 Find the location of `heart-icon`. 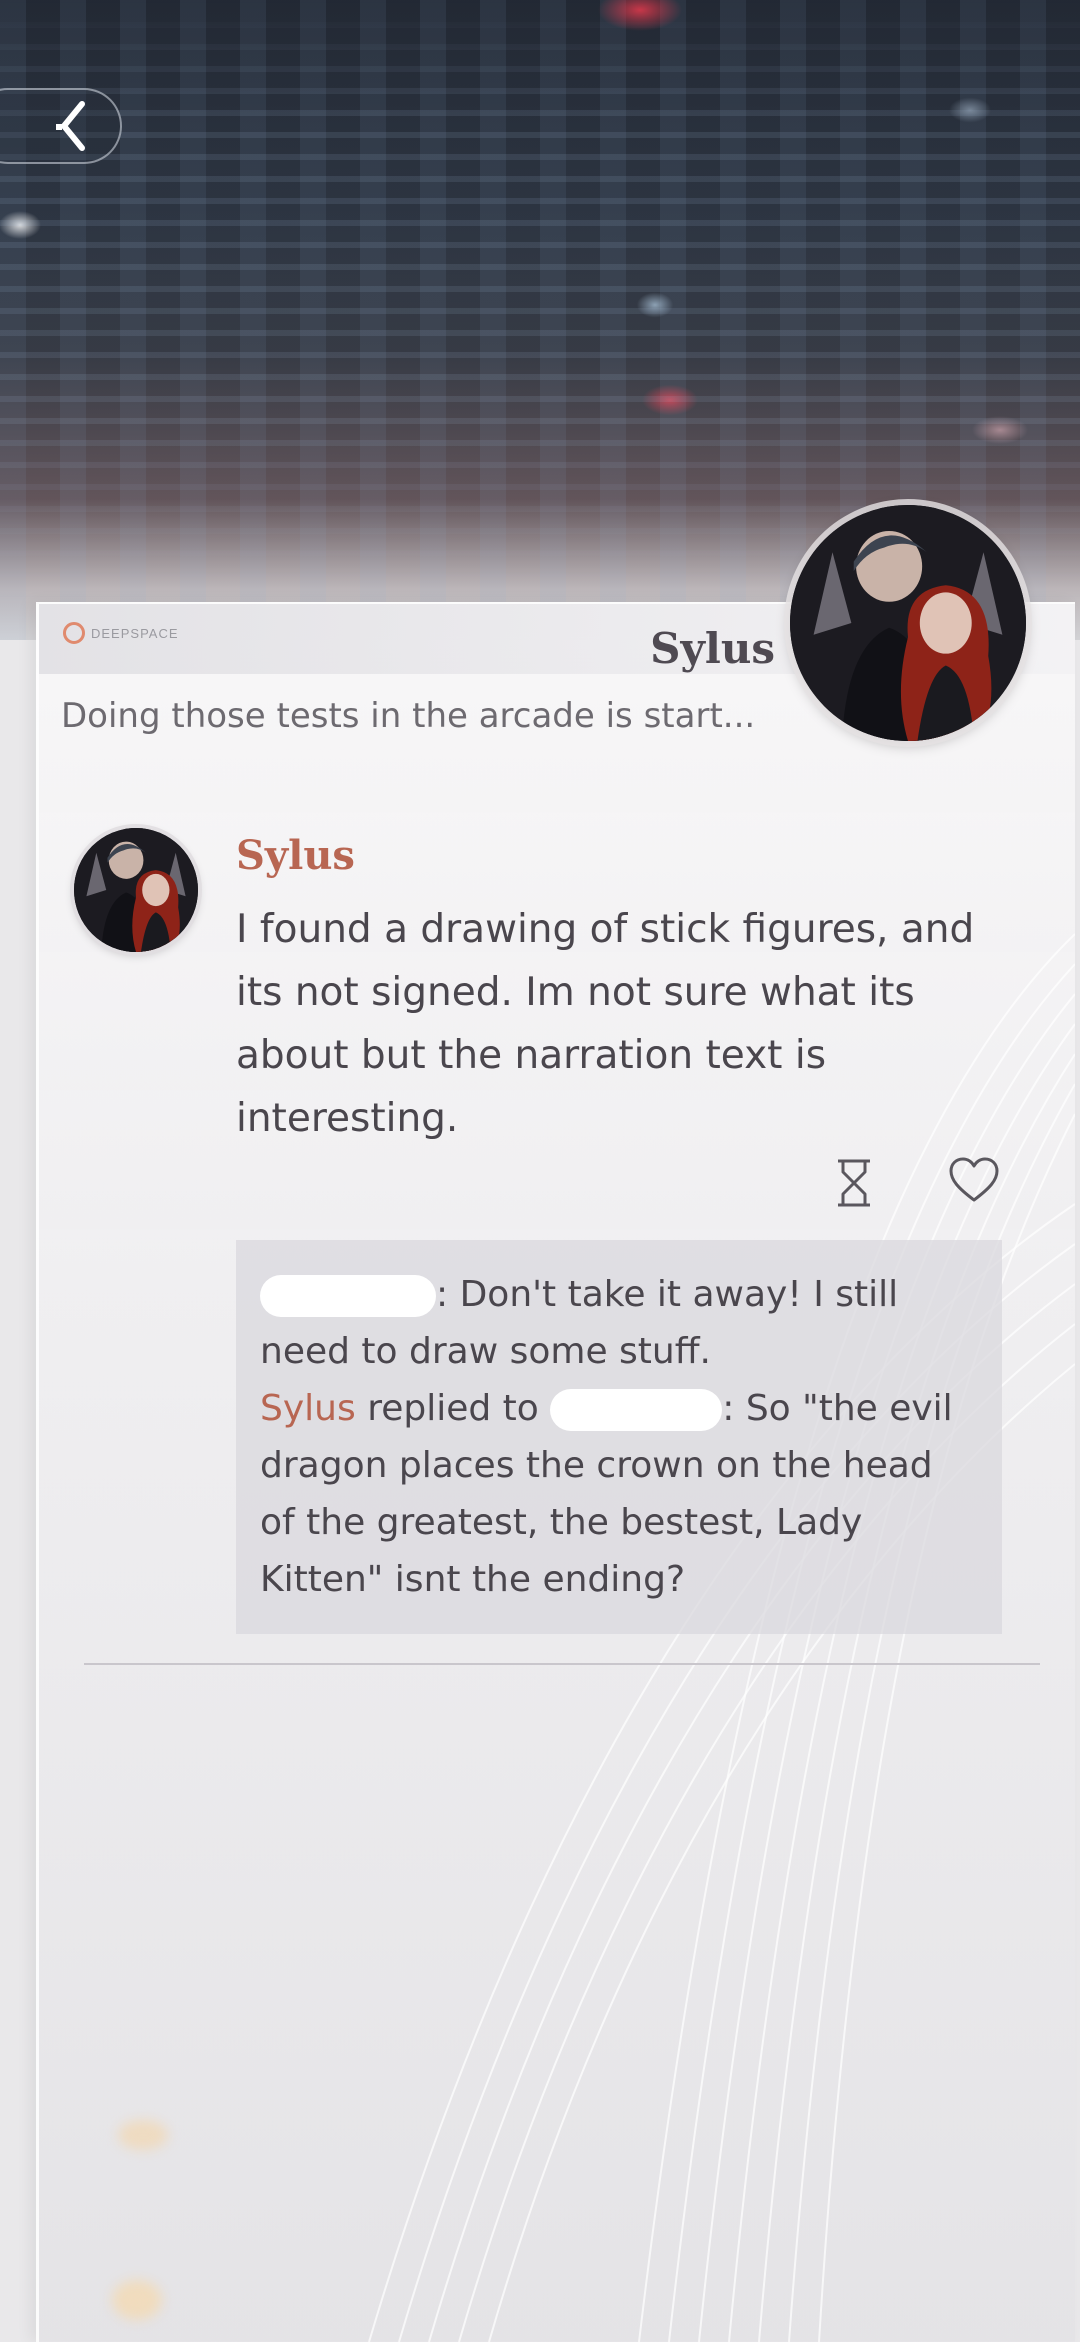

heart-icon is located at coordinates (974, 1179).